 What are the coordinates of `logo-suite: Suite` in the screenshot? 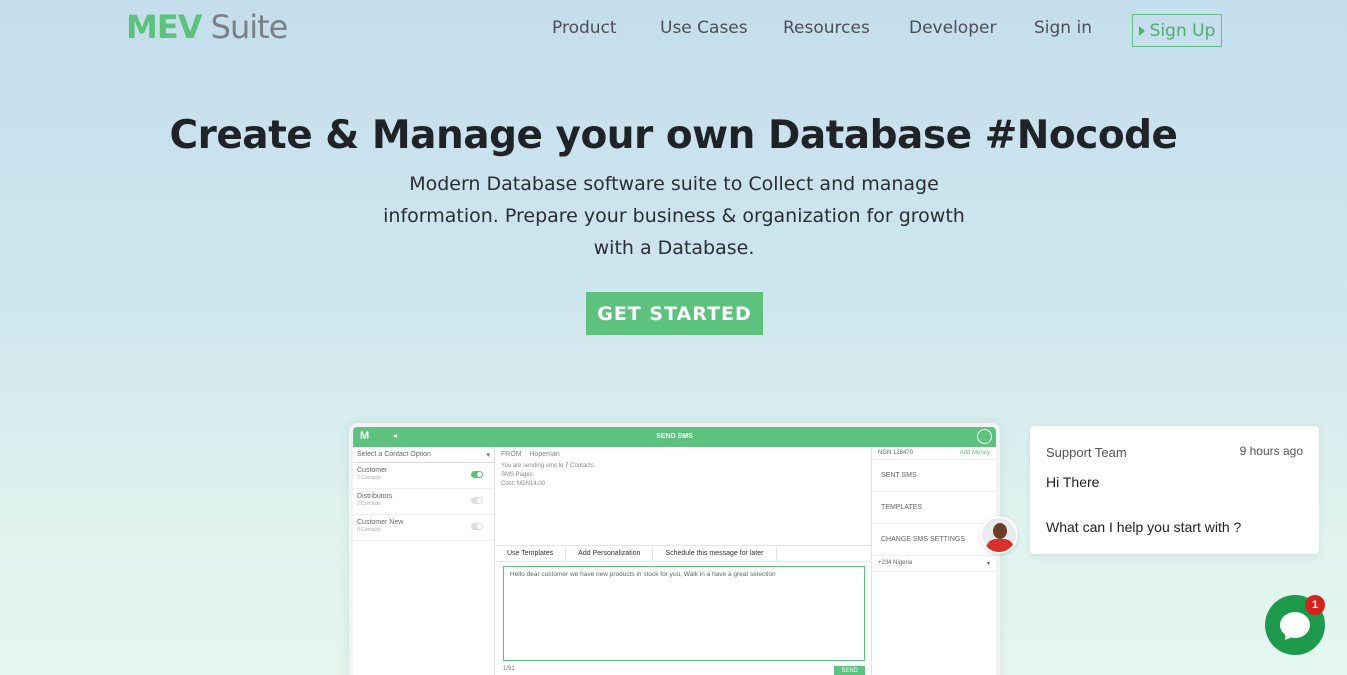 It's located at (249, 27).